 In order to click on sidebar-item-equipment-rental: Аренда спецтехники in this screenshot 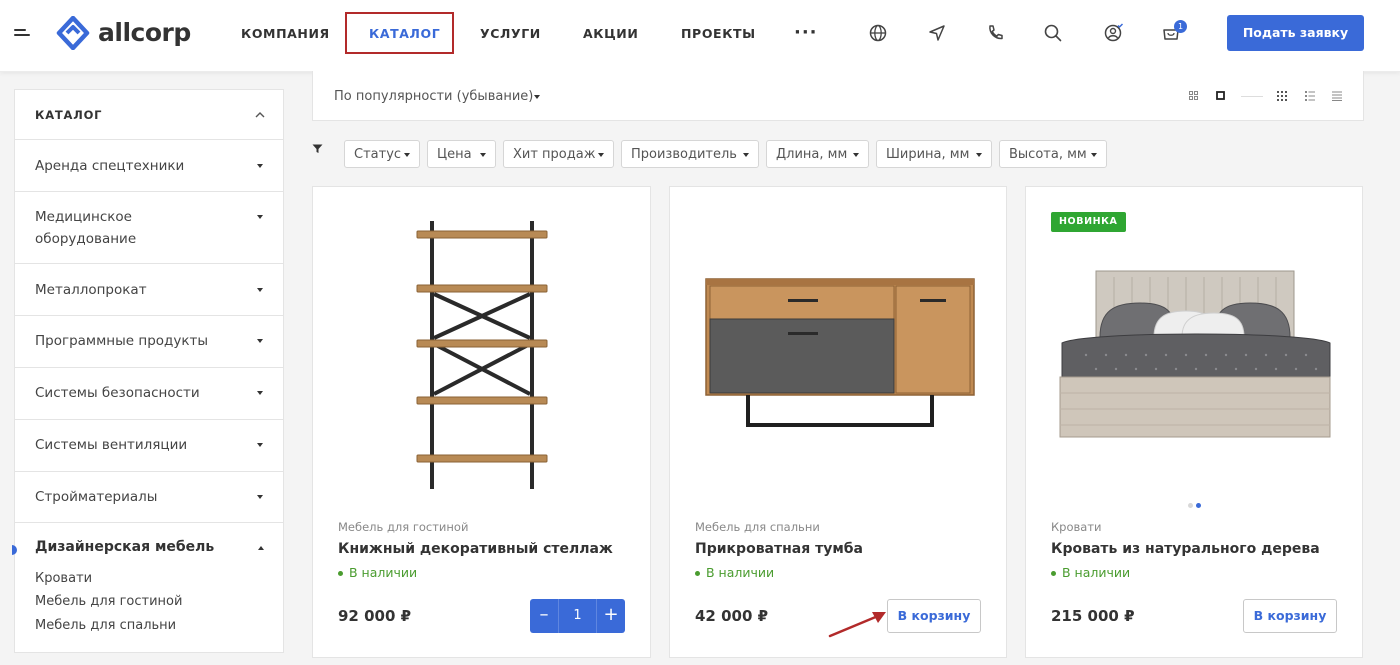, I will do `click(149, 166)`.